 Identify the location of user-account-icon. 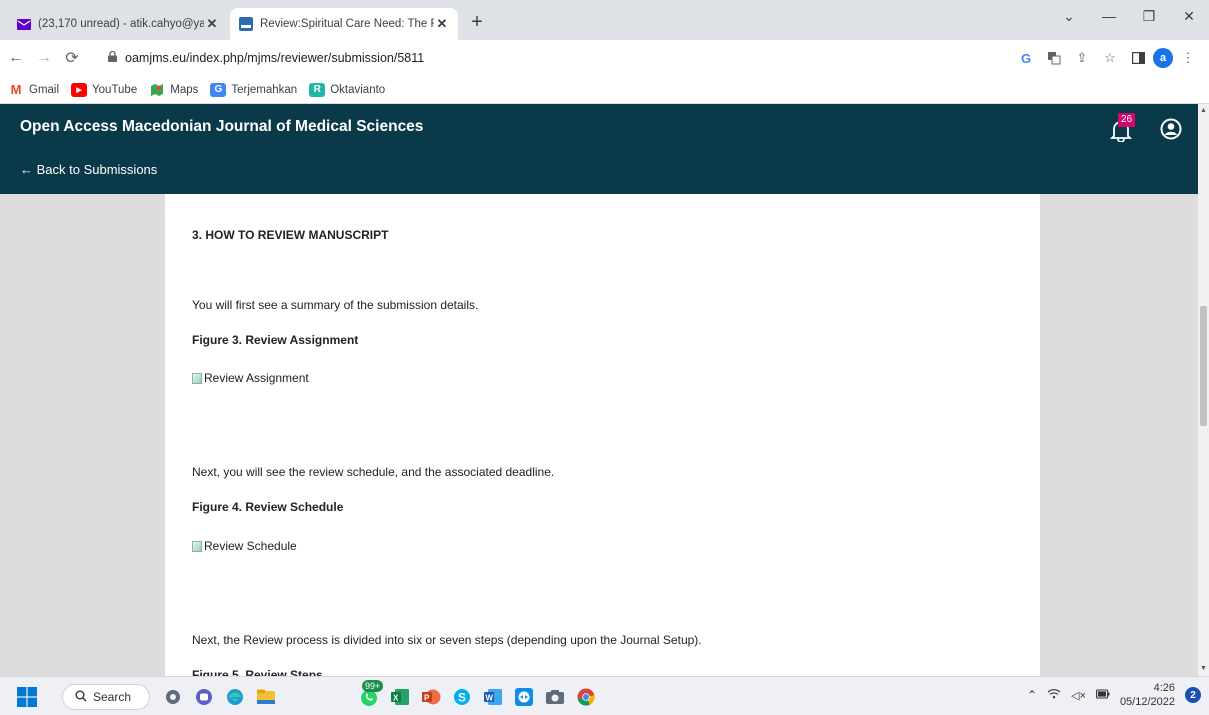
(1171, 129).